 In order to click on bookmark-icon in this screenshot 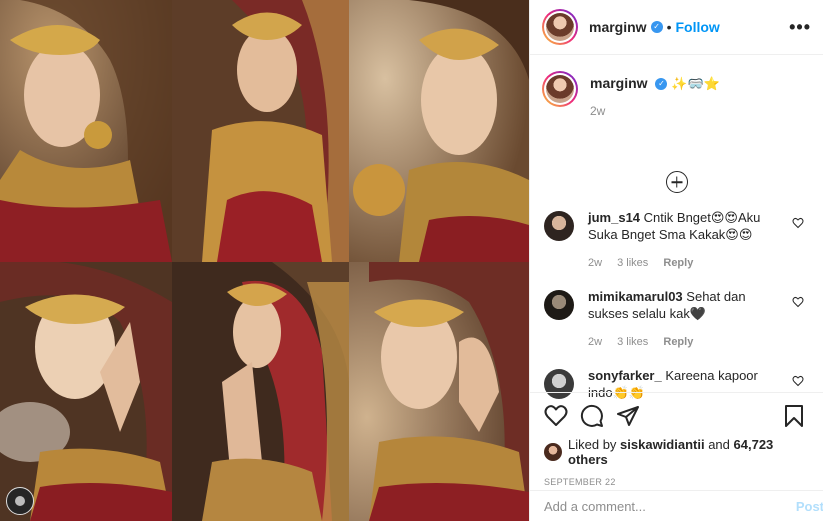, I will do `click(794, 416)`.